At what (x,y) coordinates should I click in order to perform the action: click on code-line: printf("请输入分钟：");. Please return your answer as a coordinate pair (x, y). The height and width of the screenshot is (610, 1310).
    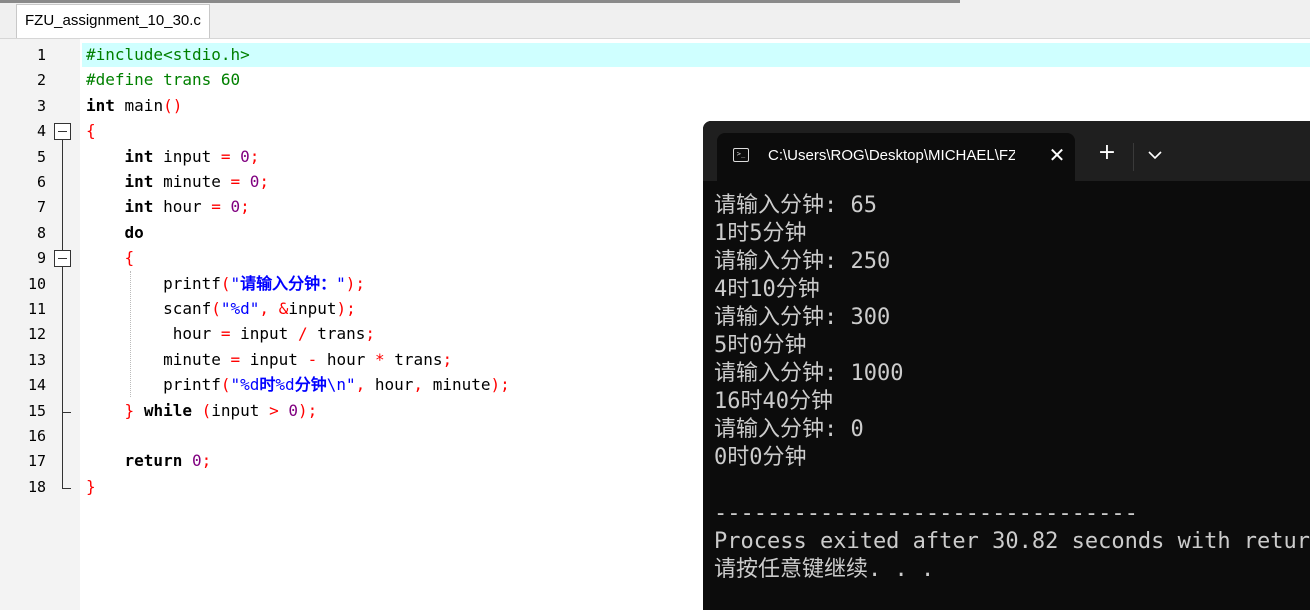
    Looking at the image, I should click on (225, 284).